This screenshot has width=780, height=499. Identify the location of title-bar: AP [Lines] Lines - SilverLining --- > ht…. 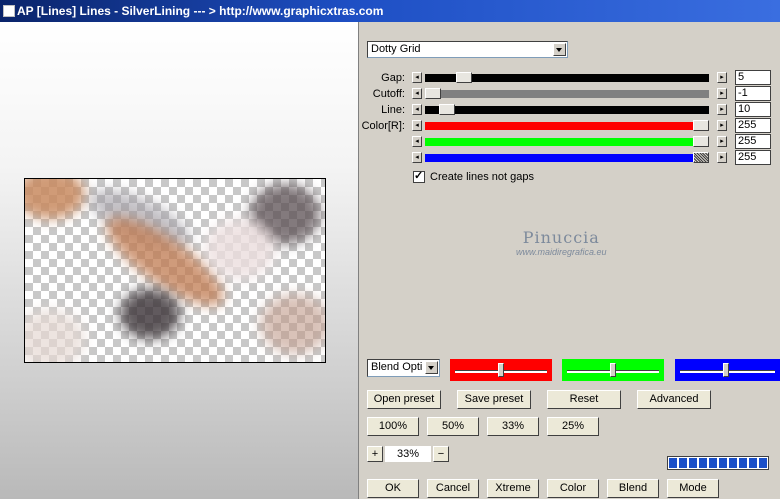
(390, 11).